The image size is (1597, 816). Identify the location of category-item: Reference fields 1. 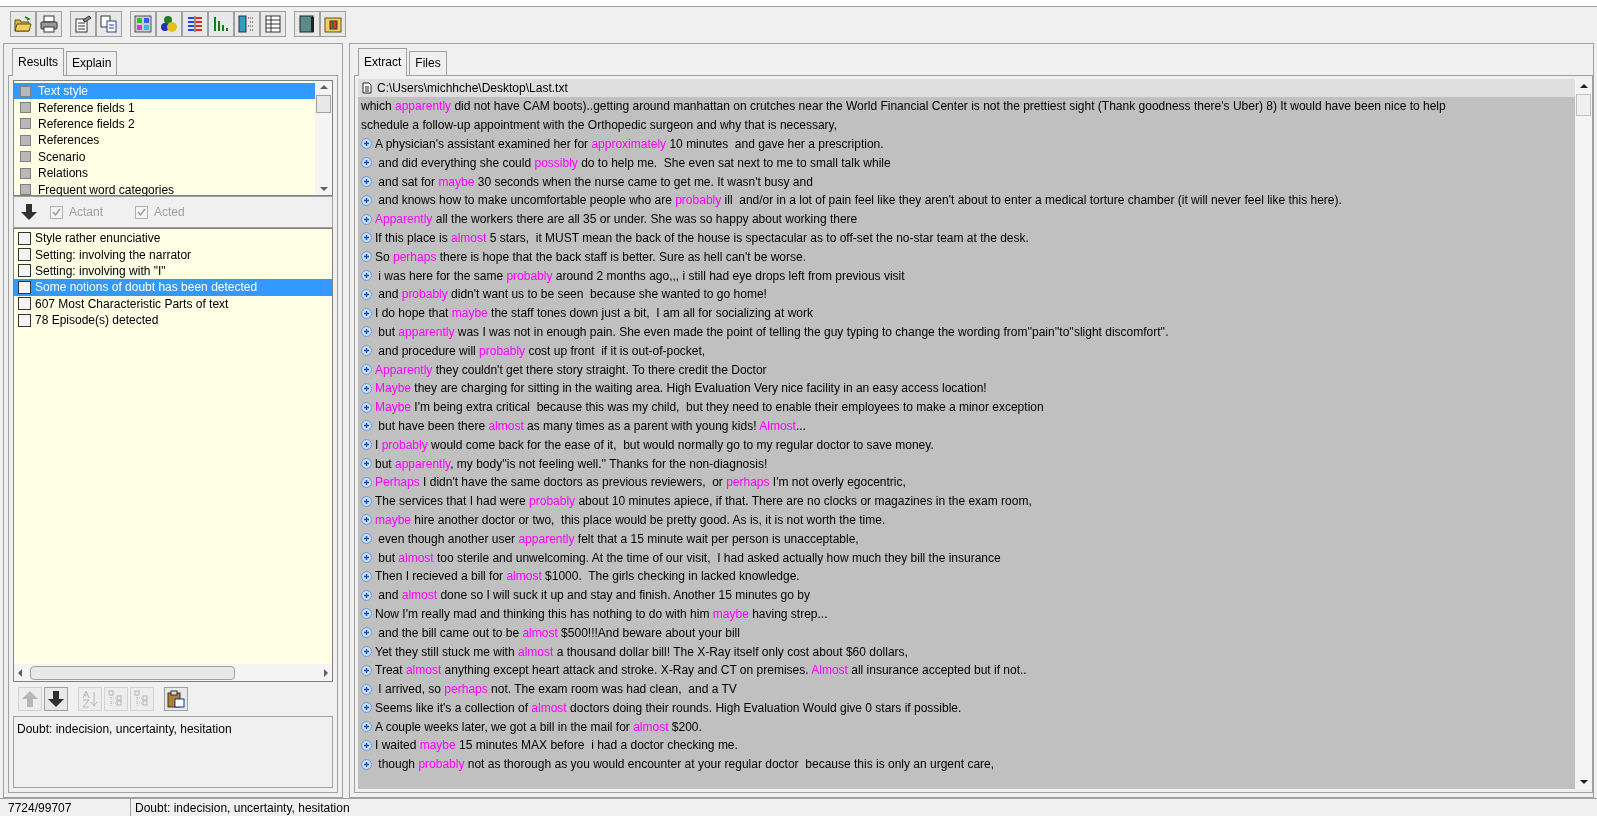
(164, 107).